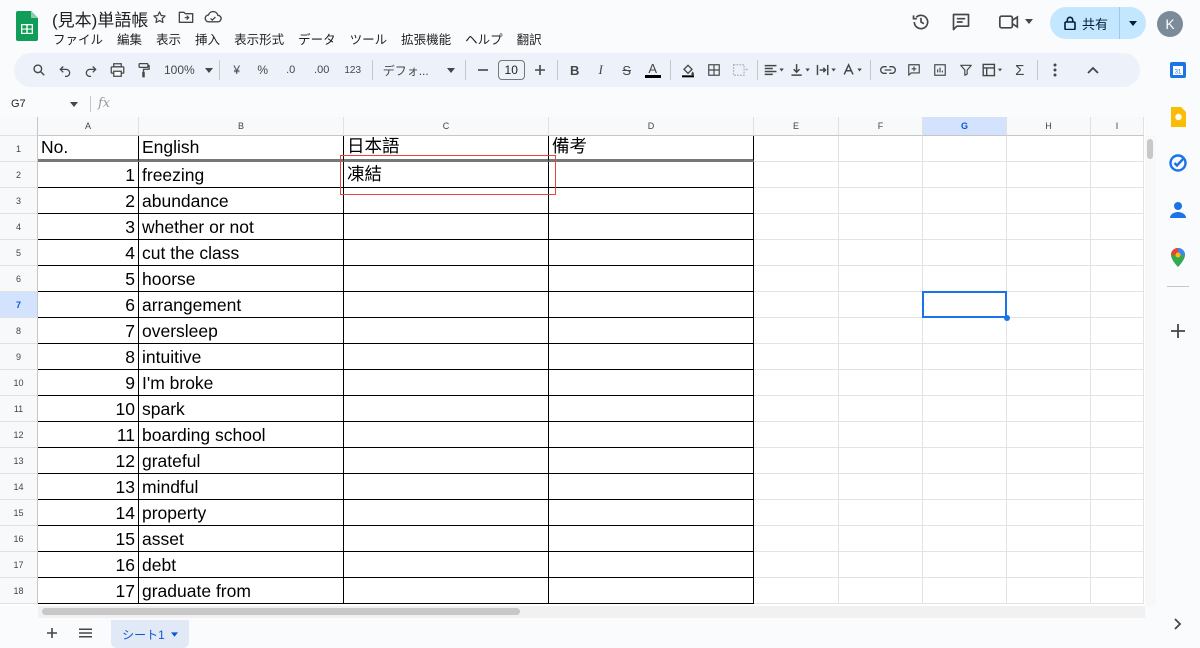  I want to click on cell-i4, so click(1117, 227).